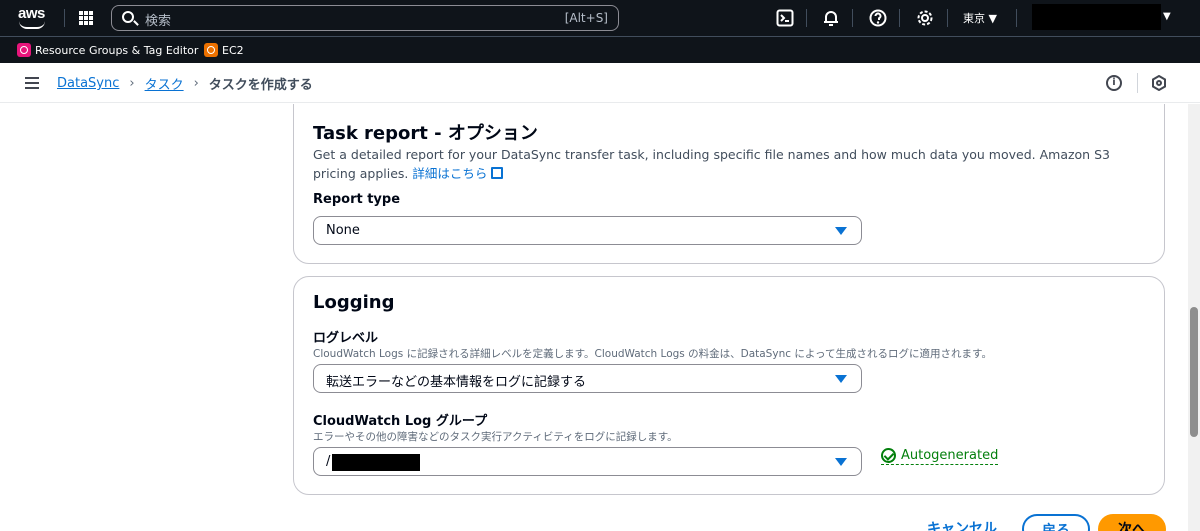  I want to click on info-icon: i, so click(1114, 83).